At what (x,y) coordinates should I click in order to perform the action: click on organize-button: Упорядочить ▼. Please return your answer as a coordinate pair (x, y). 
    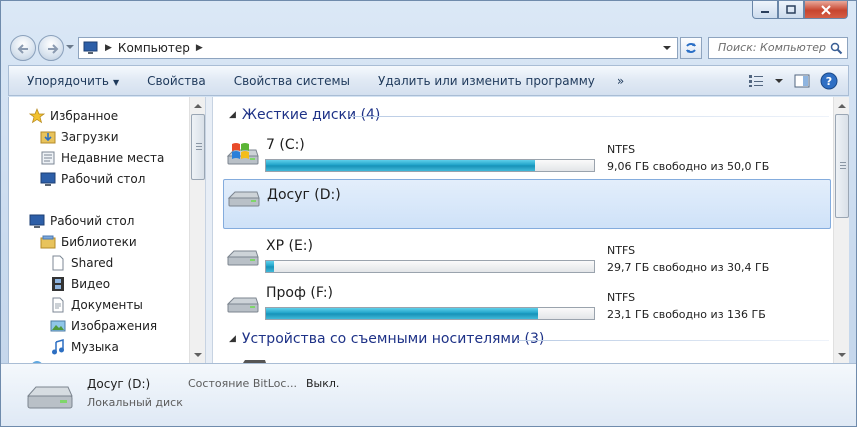
    Looking at the image, I should click on (71, 81).